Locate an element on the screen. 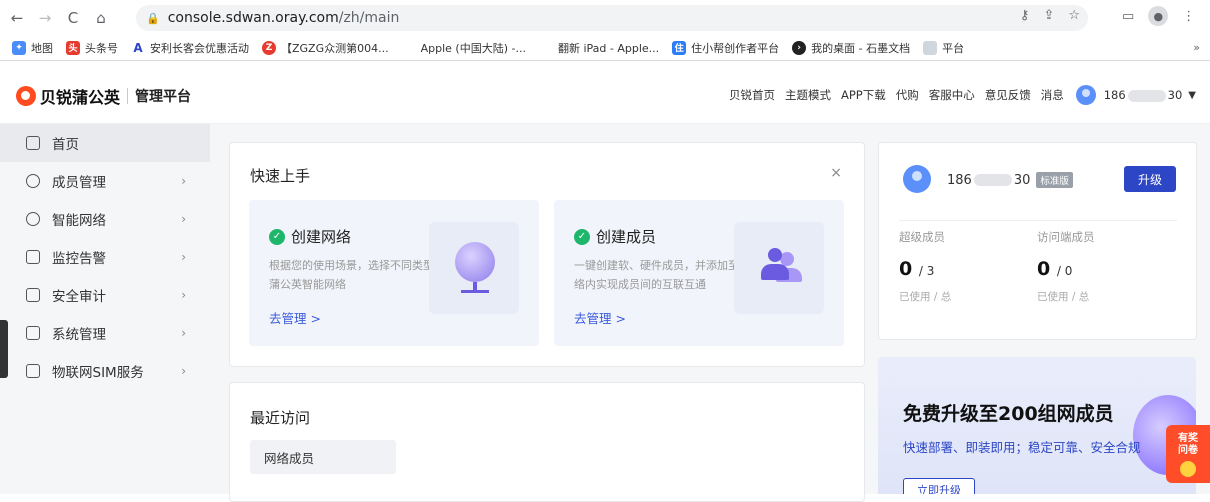 This screenshot has width=1210, height=502. sidepanel-icon: ▭ is located at coordinates (1128, 16).